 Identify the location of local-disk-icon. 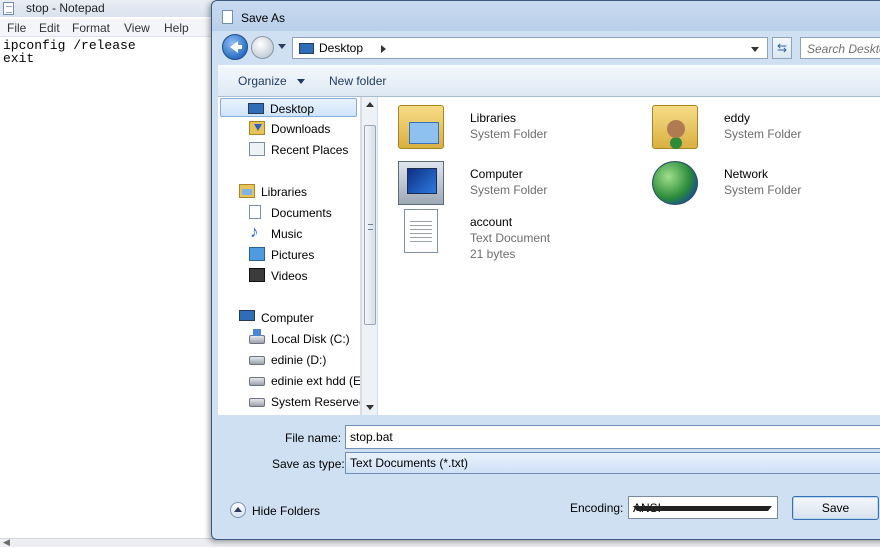
(257, 336).